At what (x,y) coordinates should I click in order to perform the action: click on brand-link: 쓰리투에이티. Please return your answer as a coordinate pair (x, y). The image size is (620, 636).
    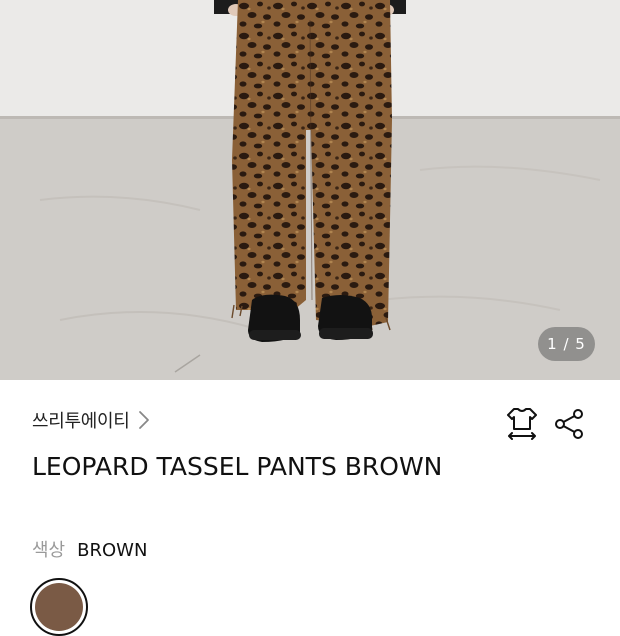
    Looking at the image, I should click on (91, 420).